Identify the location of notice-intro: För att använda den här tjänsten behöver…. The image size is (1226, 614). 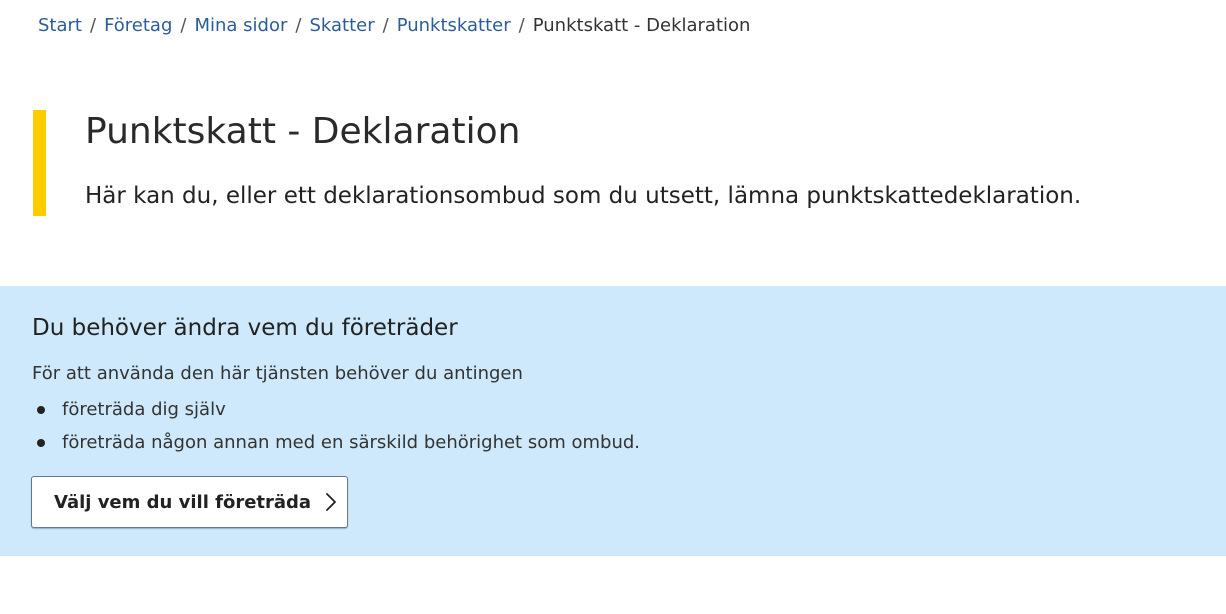
(277, 373).